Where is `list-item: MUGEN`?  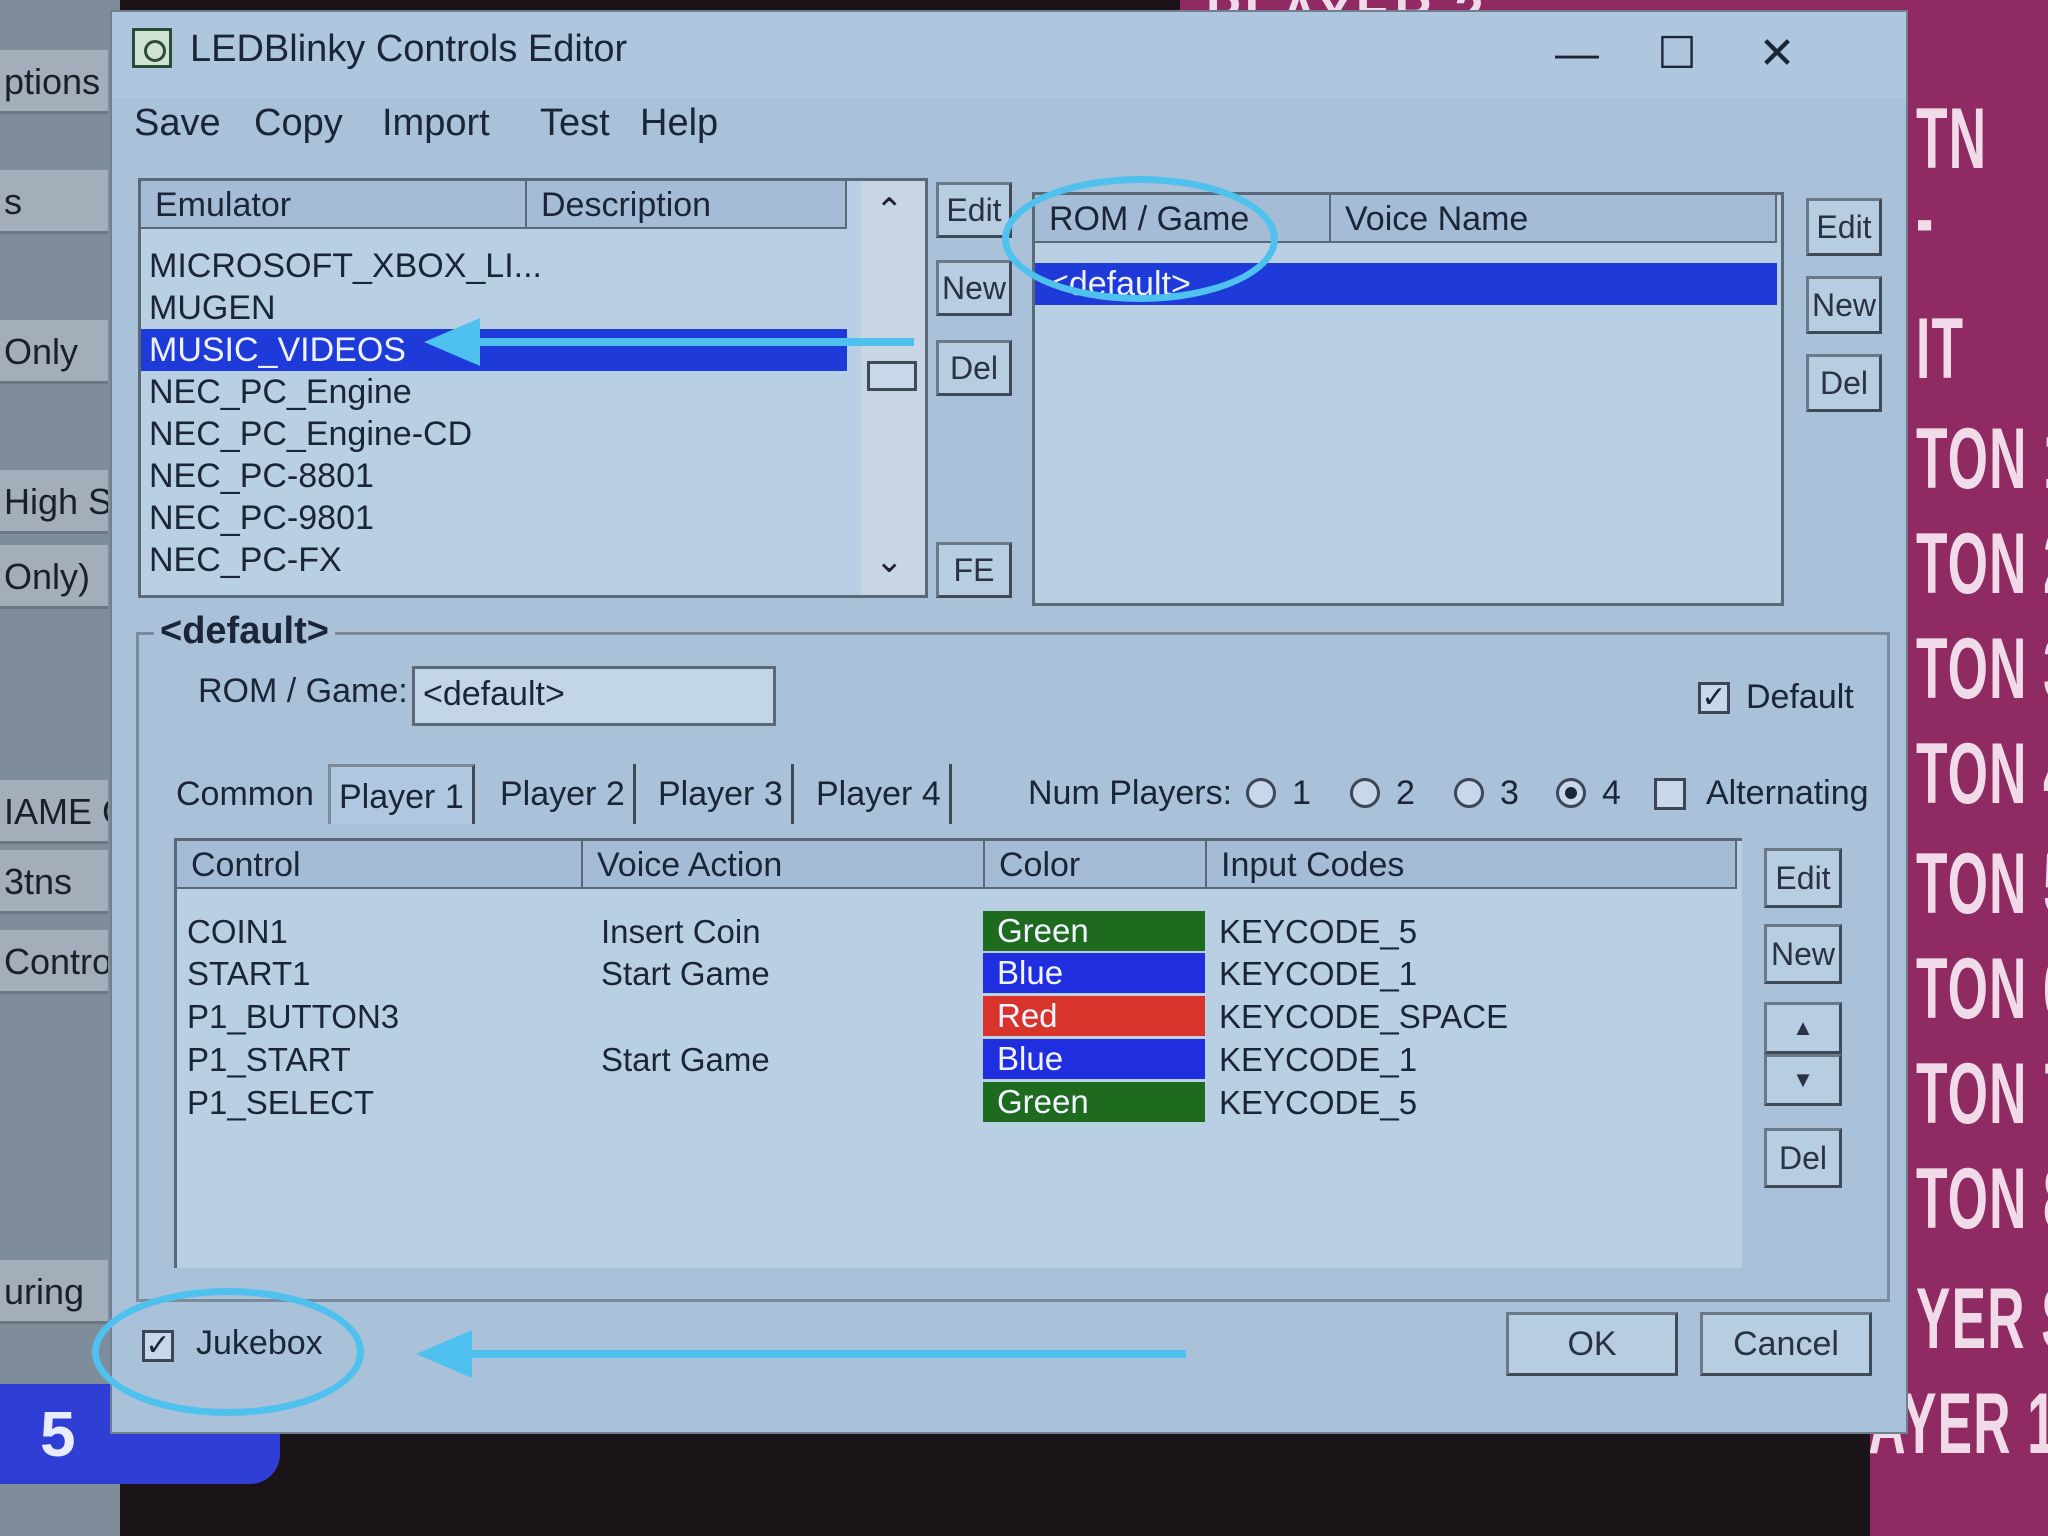
list-item: MUGEN is located at coordinates (494, 308).